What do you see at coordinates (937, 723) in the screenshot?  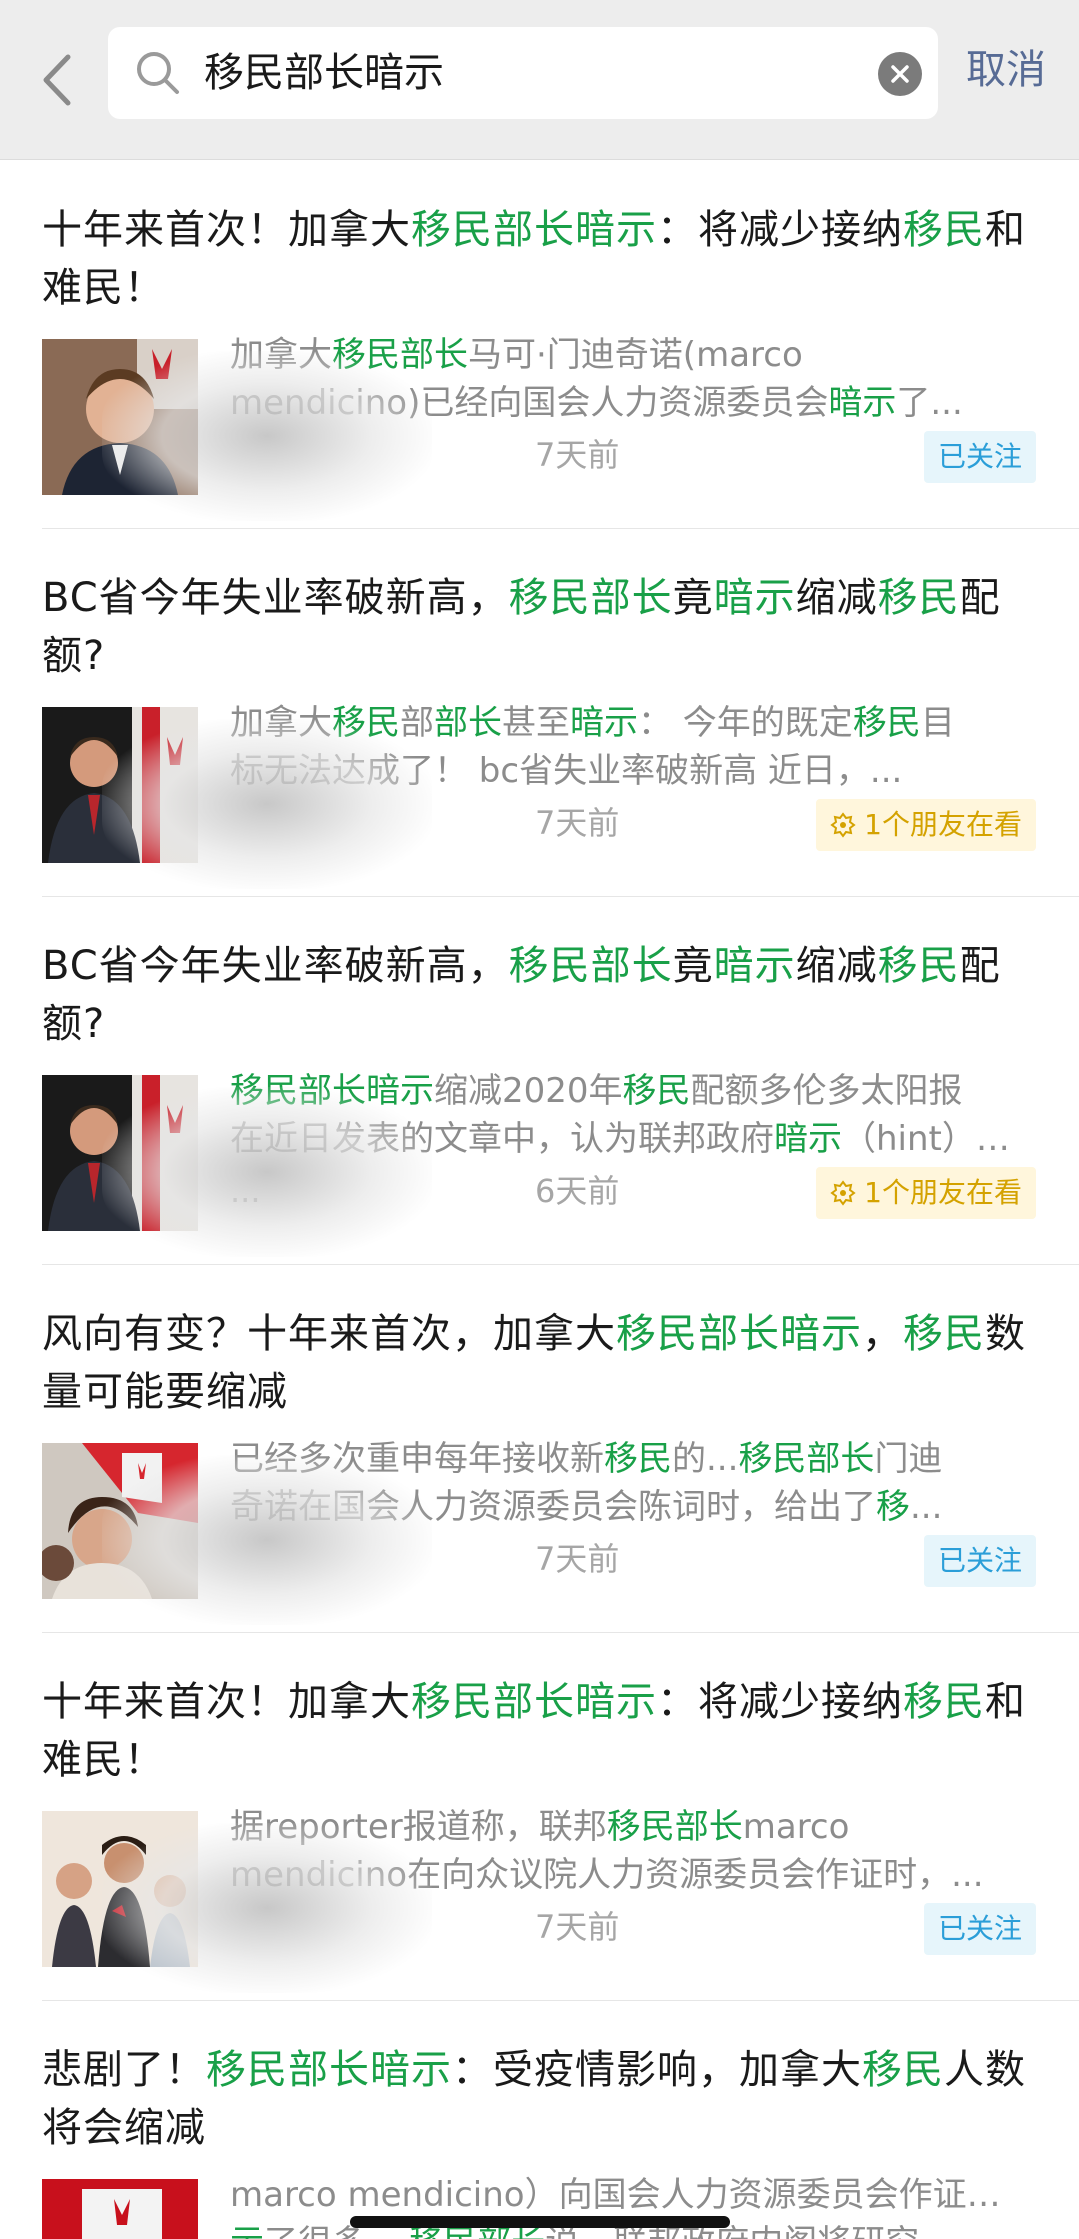 I see `text-fragment: 目` at bounding box center [937, 723].